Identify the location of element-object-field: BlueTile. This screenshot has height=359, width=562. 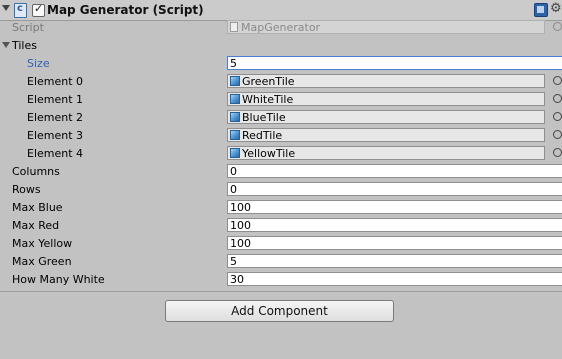
(386, 117).